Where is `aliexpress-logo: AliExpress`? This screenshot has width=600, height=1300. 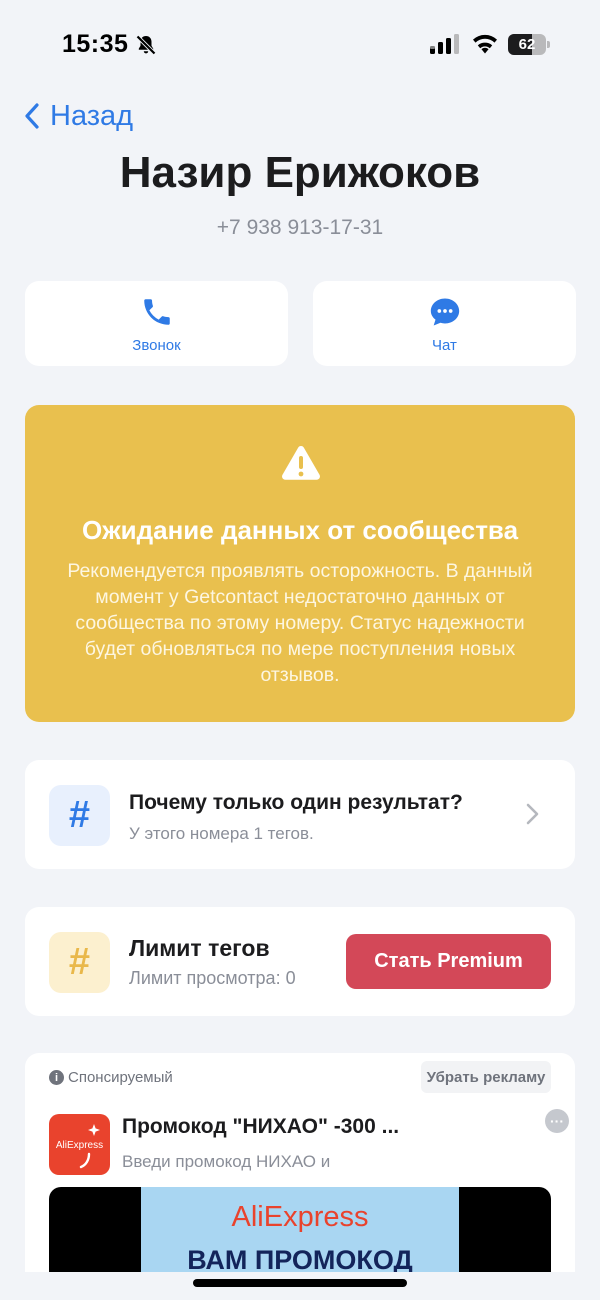 aliexpress-logo: AliExpress is located at coordinates (79, 1144).